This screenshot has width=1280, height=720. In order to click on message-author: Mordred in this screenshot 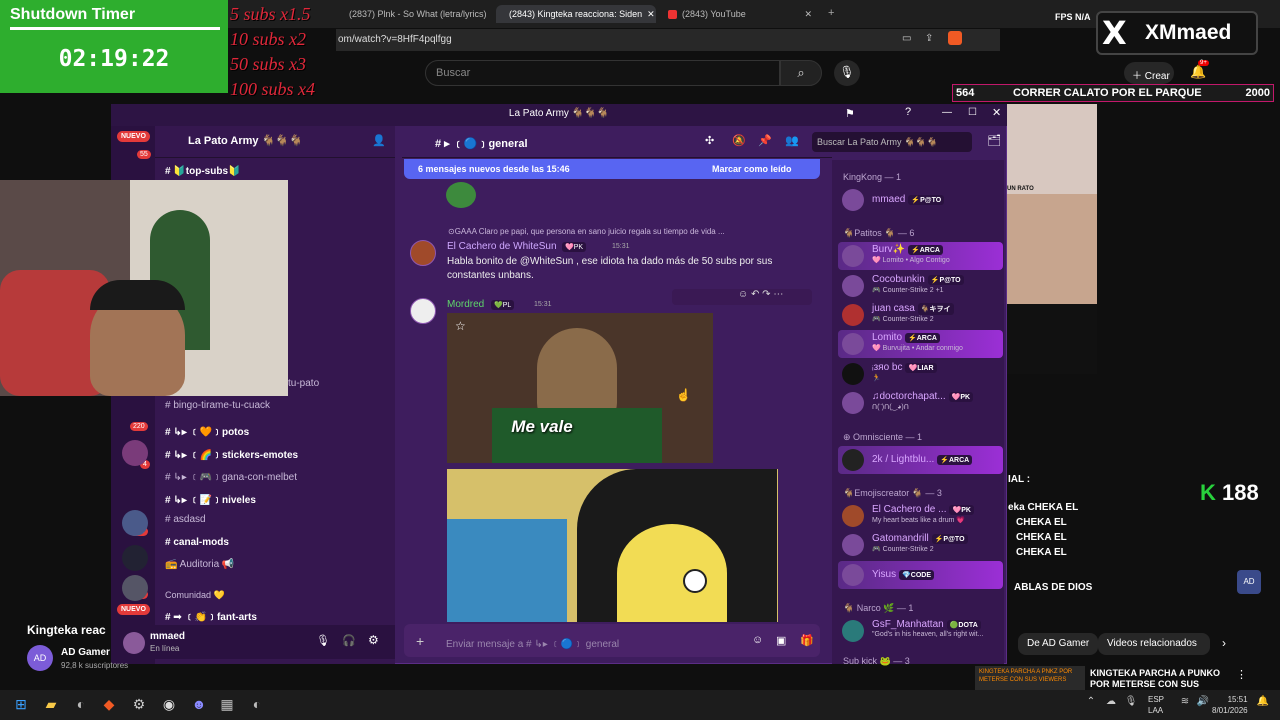, I will do `click(465, 304)`.